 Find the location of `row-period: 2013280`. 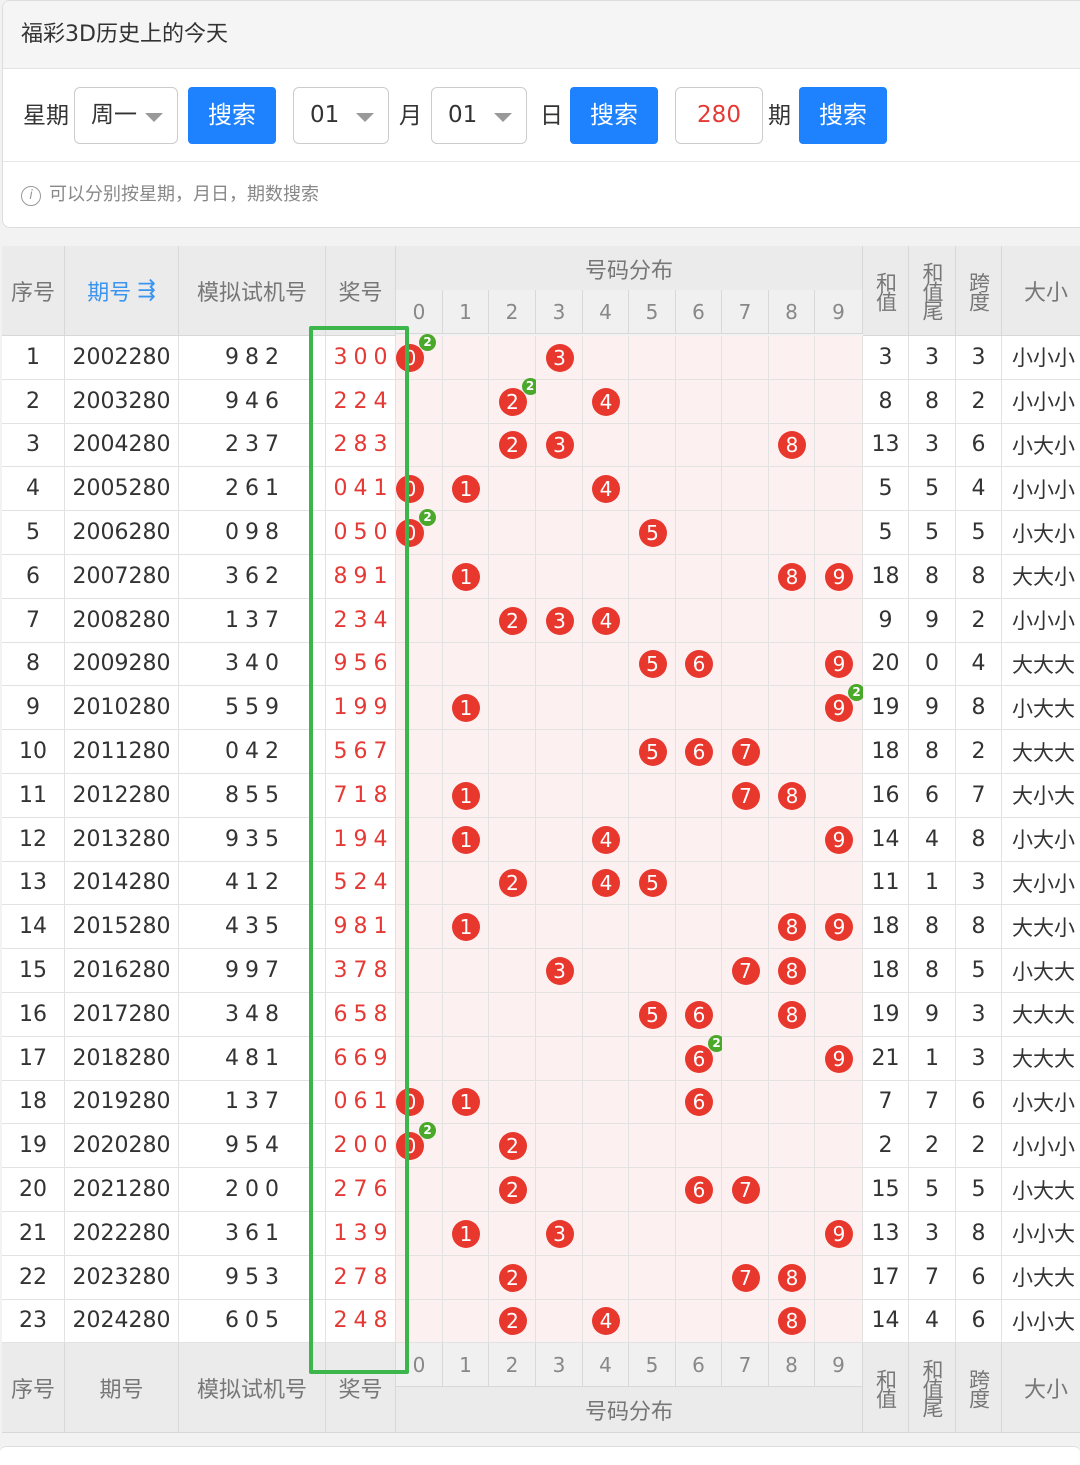

row-period: 2013280 is located at coordinates (122, 839).